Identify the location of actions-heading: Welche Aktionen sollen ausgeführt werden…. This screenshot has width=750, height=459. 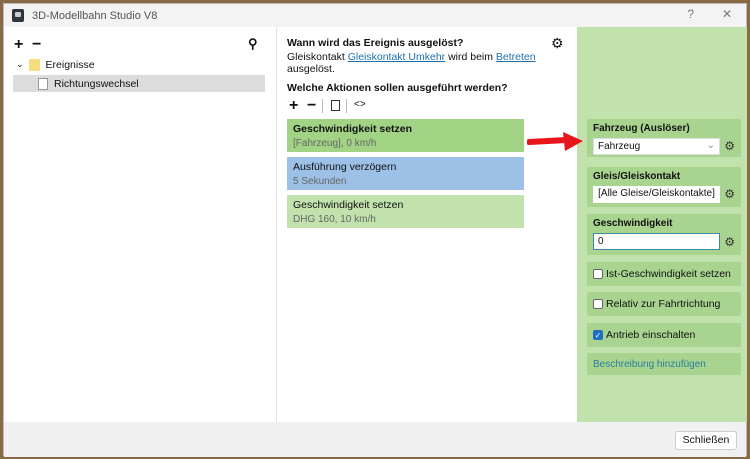
(397, 88).